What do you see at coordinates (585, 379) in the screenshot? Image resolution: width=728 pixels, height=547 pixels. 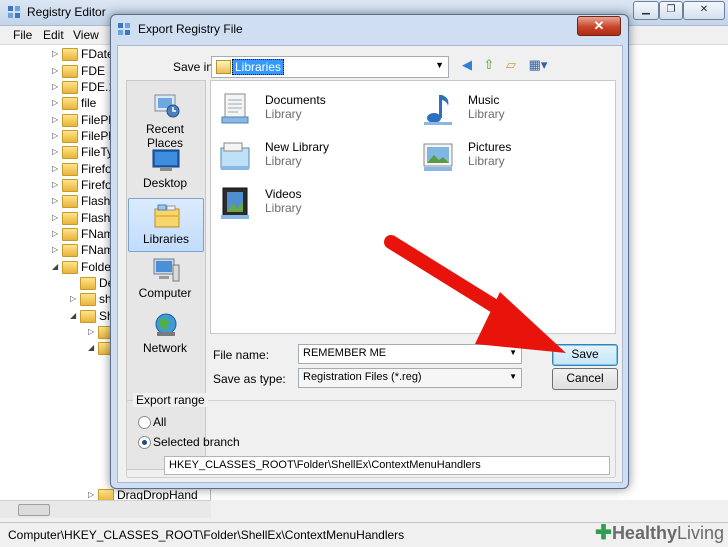 I see `cancel-button: Cancel` at bounding box center [585, 379].